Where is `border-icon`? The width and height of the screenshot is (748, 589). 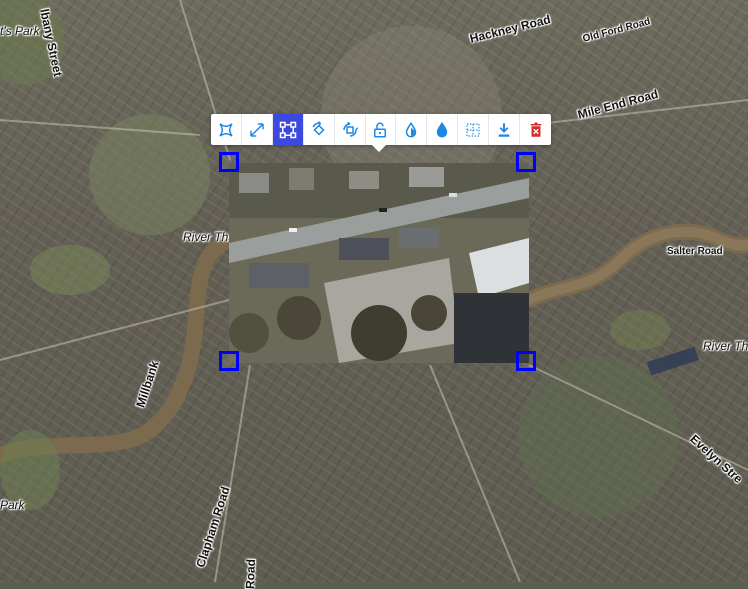 border-icon is located at coordinates (473, 129).